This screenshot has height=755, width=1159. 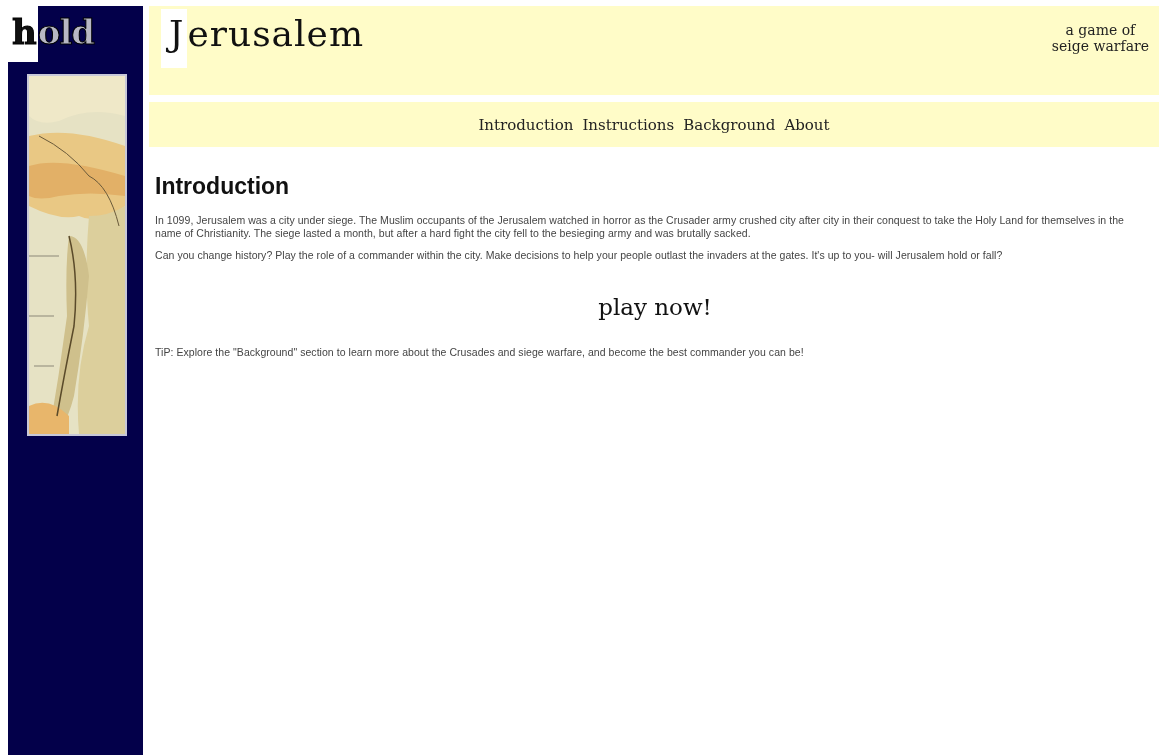 I want to click on paragraph: In 1099, Jerusalem was a city under siege. The Muslim occupants of the Jerusalem watched in horror as the Crusader army crushed city after city in their conquest to take the Holy Land for themselves in the name of Christianity. The siege lasted a month, but after a hard fight the city fell to the besieging army and was brutally sacked., so click(x=640, y=227).